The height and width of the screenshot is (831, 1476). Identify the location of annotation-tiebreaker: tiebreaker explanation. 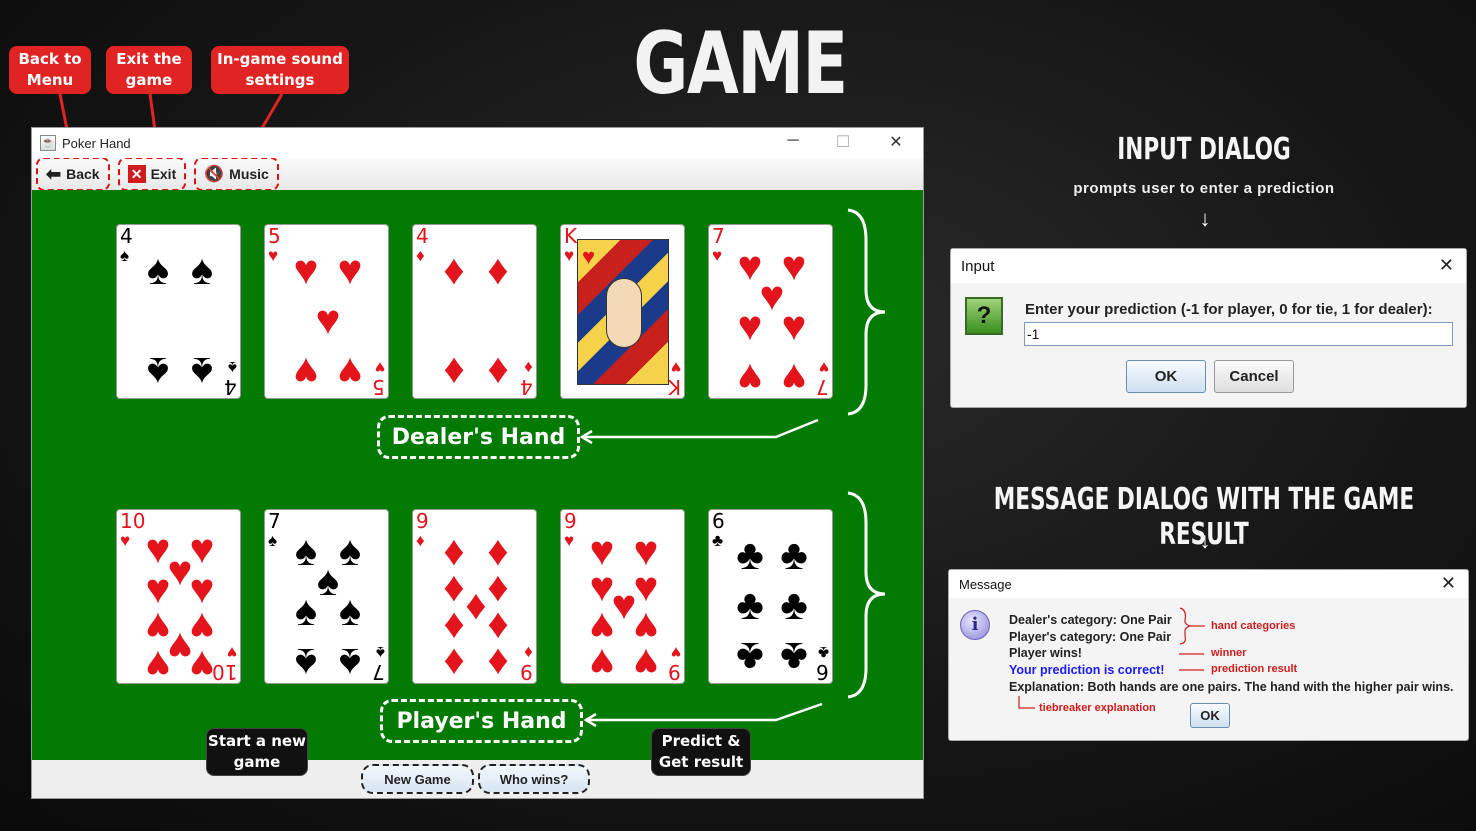
(1097, 708).